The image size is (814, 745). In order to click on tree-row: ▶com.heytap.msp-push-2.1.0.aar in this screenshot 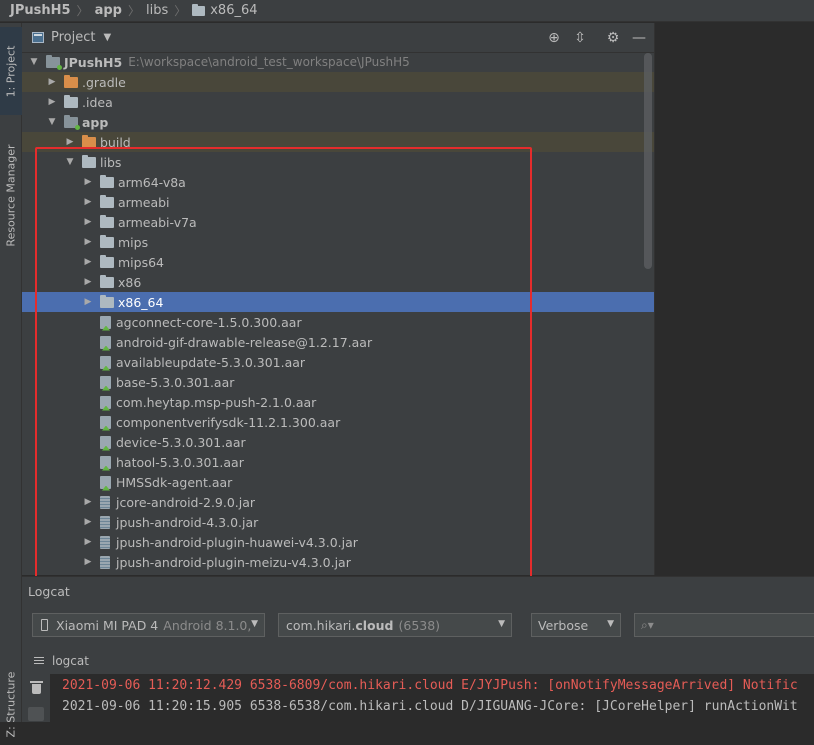, I will do `click(338, 402)`.